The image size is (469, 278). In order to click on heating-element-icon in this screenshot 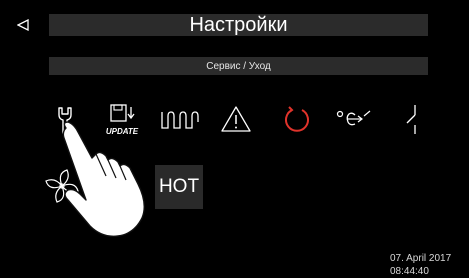, I will do `click(180, 120)`.